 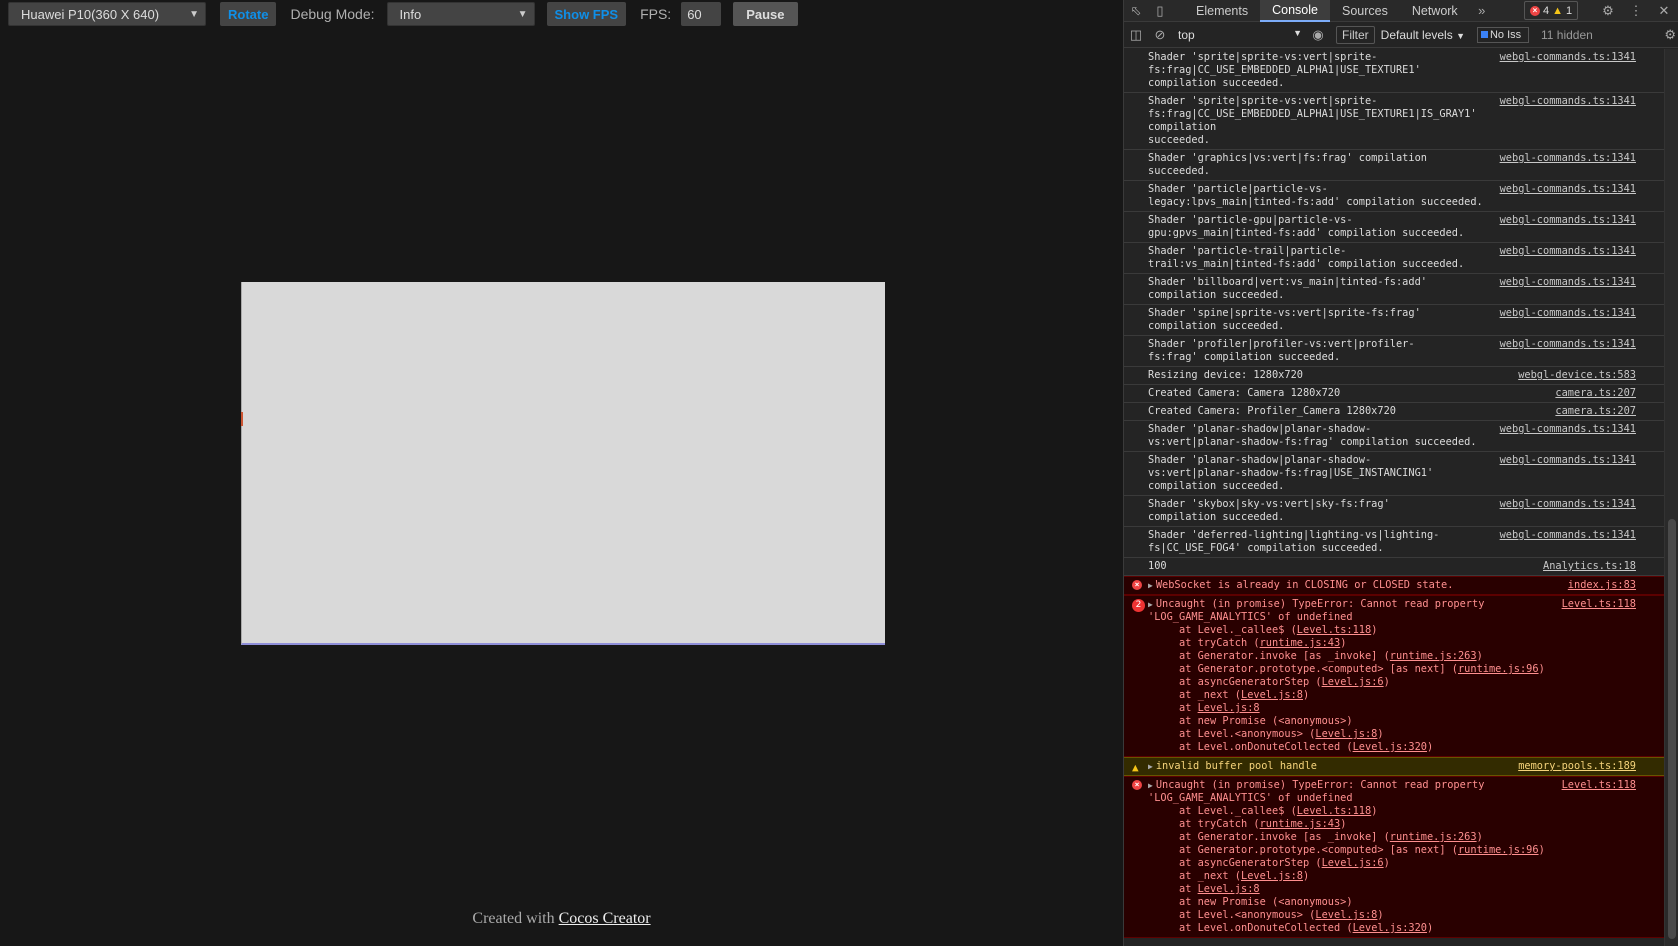 I want to click on gear-icon: ⚙, so click(x=1608, y=11).